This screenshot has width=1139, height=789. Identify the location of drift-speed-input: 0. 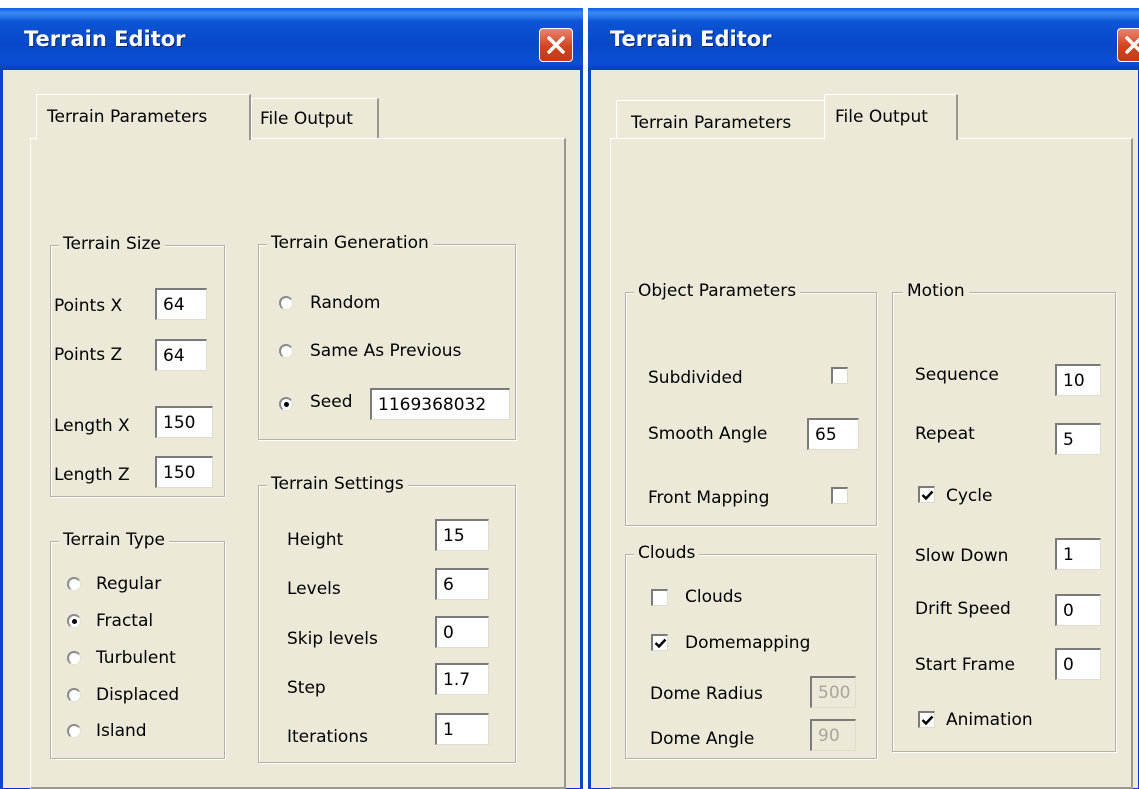
(1078, 610).